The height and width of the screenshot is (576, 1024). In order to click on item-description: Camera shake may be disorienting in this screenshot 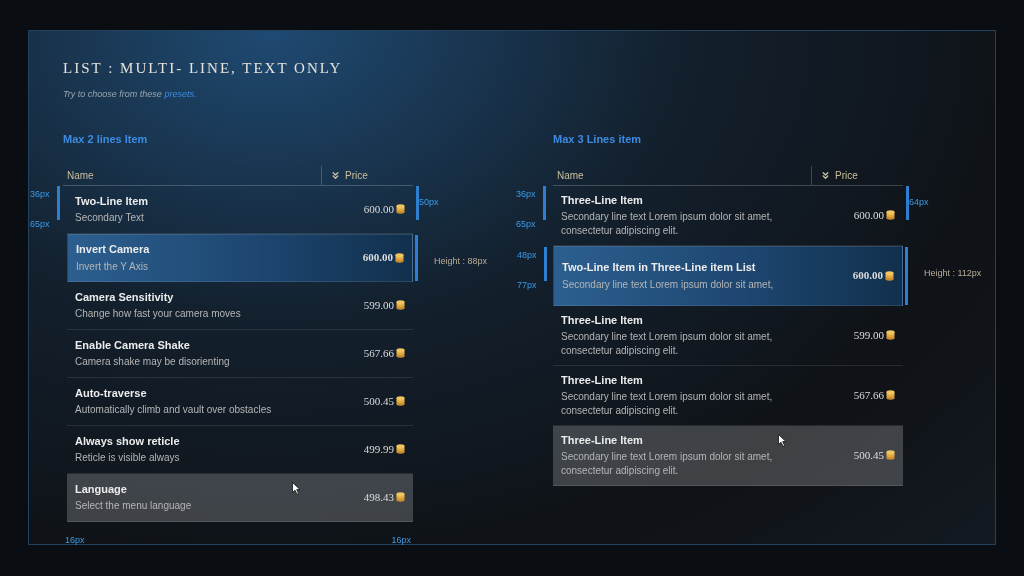, I will do `click(152, 362)`.